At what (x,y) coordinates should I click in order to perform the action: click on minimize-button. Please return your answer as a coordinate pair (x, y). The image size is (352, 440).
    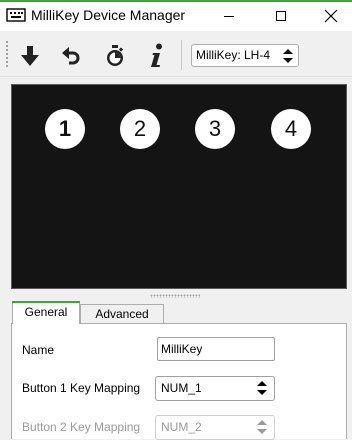
    Looking at the image, I should click on (229, 15).